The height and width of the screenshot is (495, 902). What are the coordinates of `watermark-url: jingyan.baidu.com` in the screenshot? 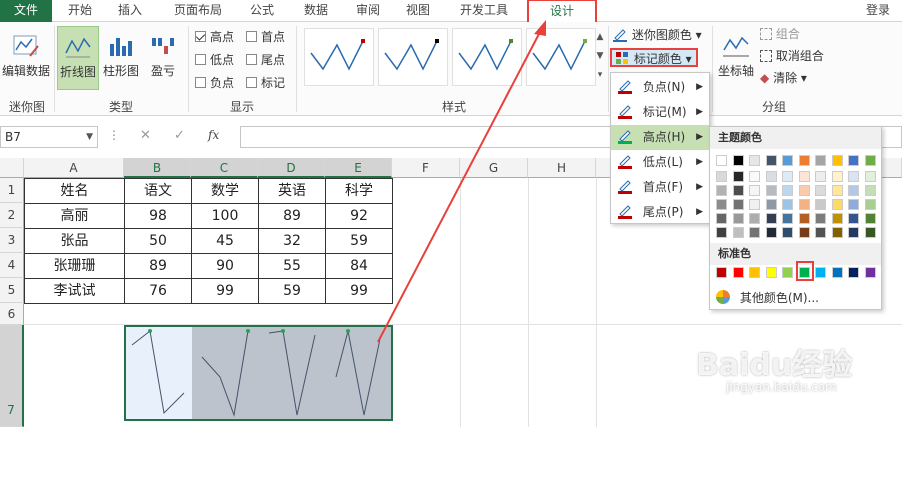 It's located at (781, 387).